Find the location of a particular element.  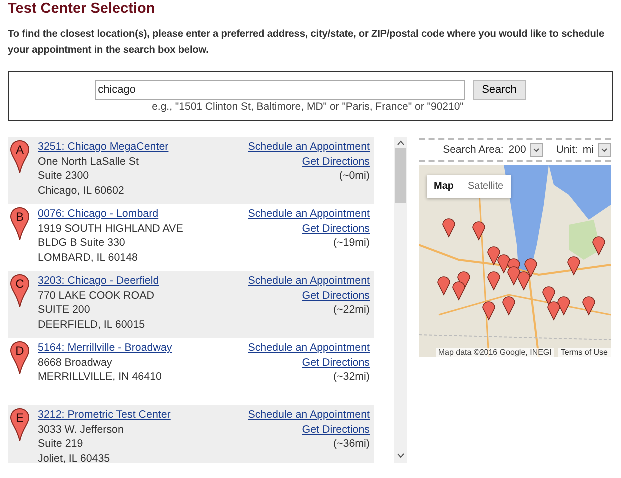

scroll-up-icon is located at coordinates (400, 143).